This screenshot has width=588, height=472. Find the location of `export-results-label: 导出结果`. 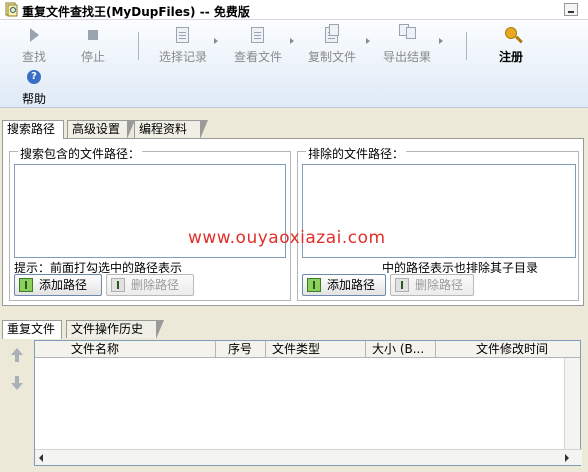

export-results-label: 导出结果 is located at coordinates (406, 57).